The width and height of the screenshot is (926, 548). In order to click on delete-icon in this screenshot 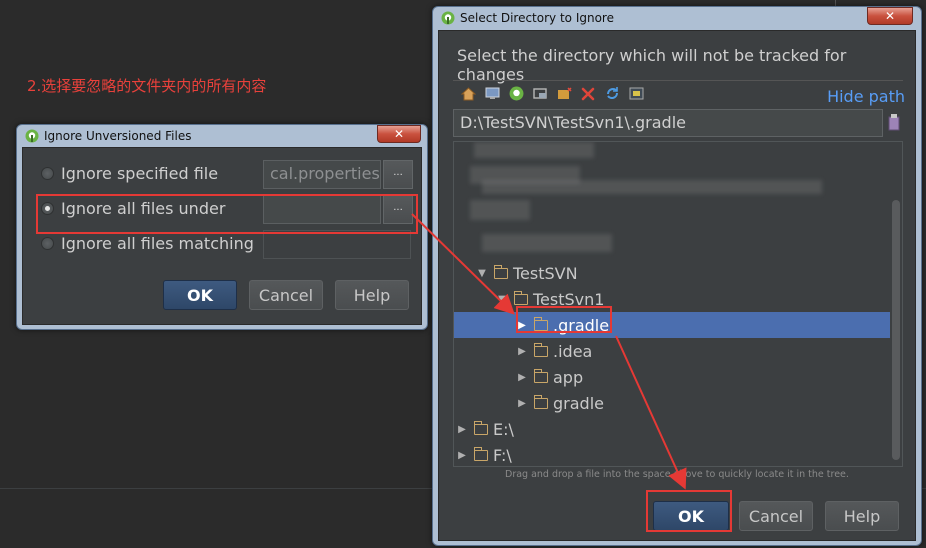, I will do `click(588, 94)`.